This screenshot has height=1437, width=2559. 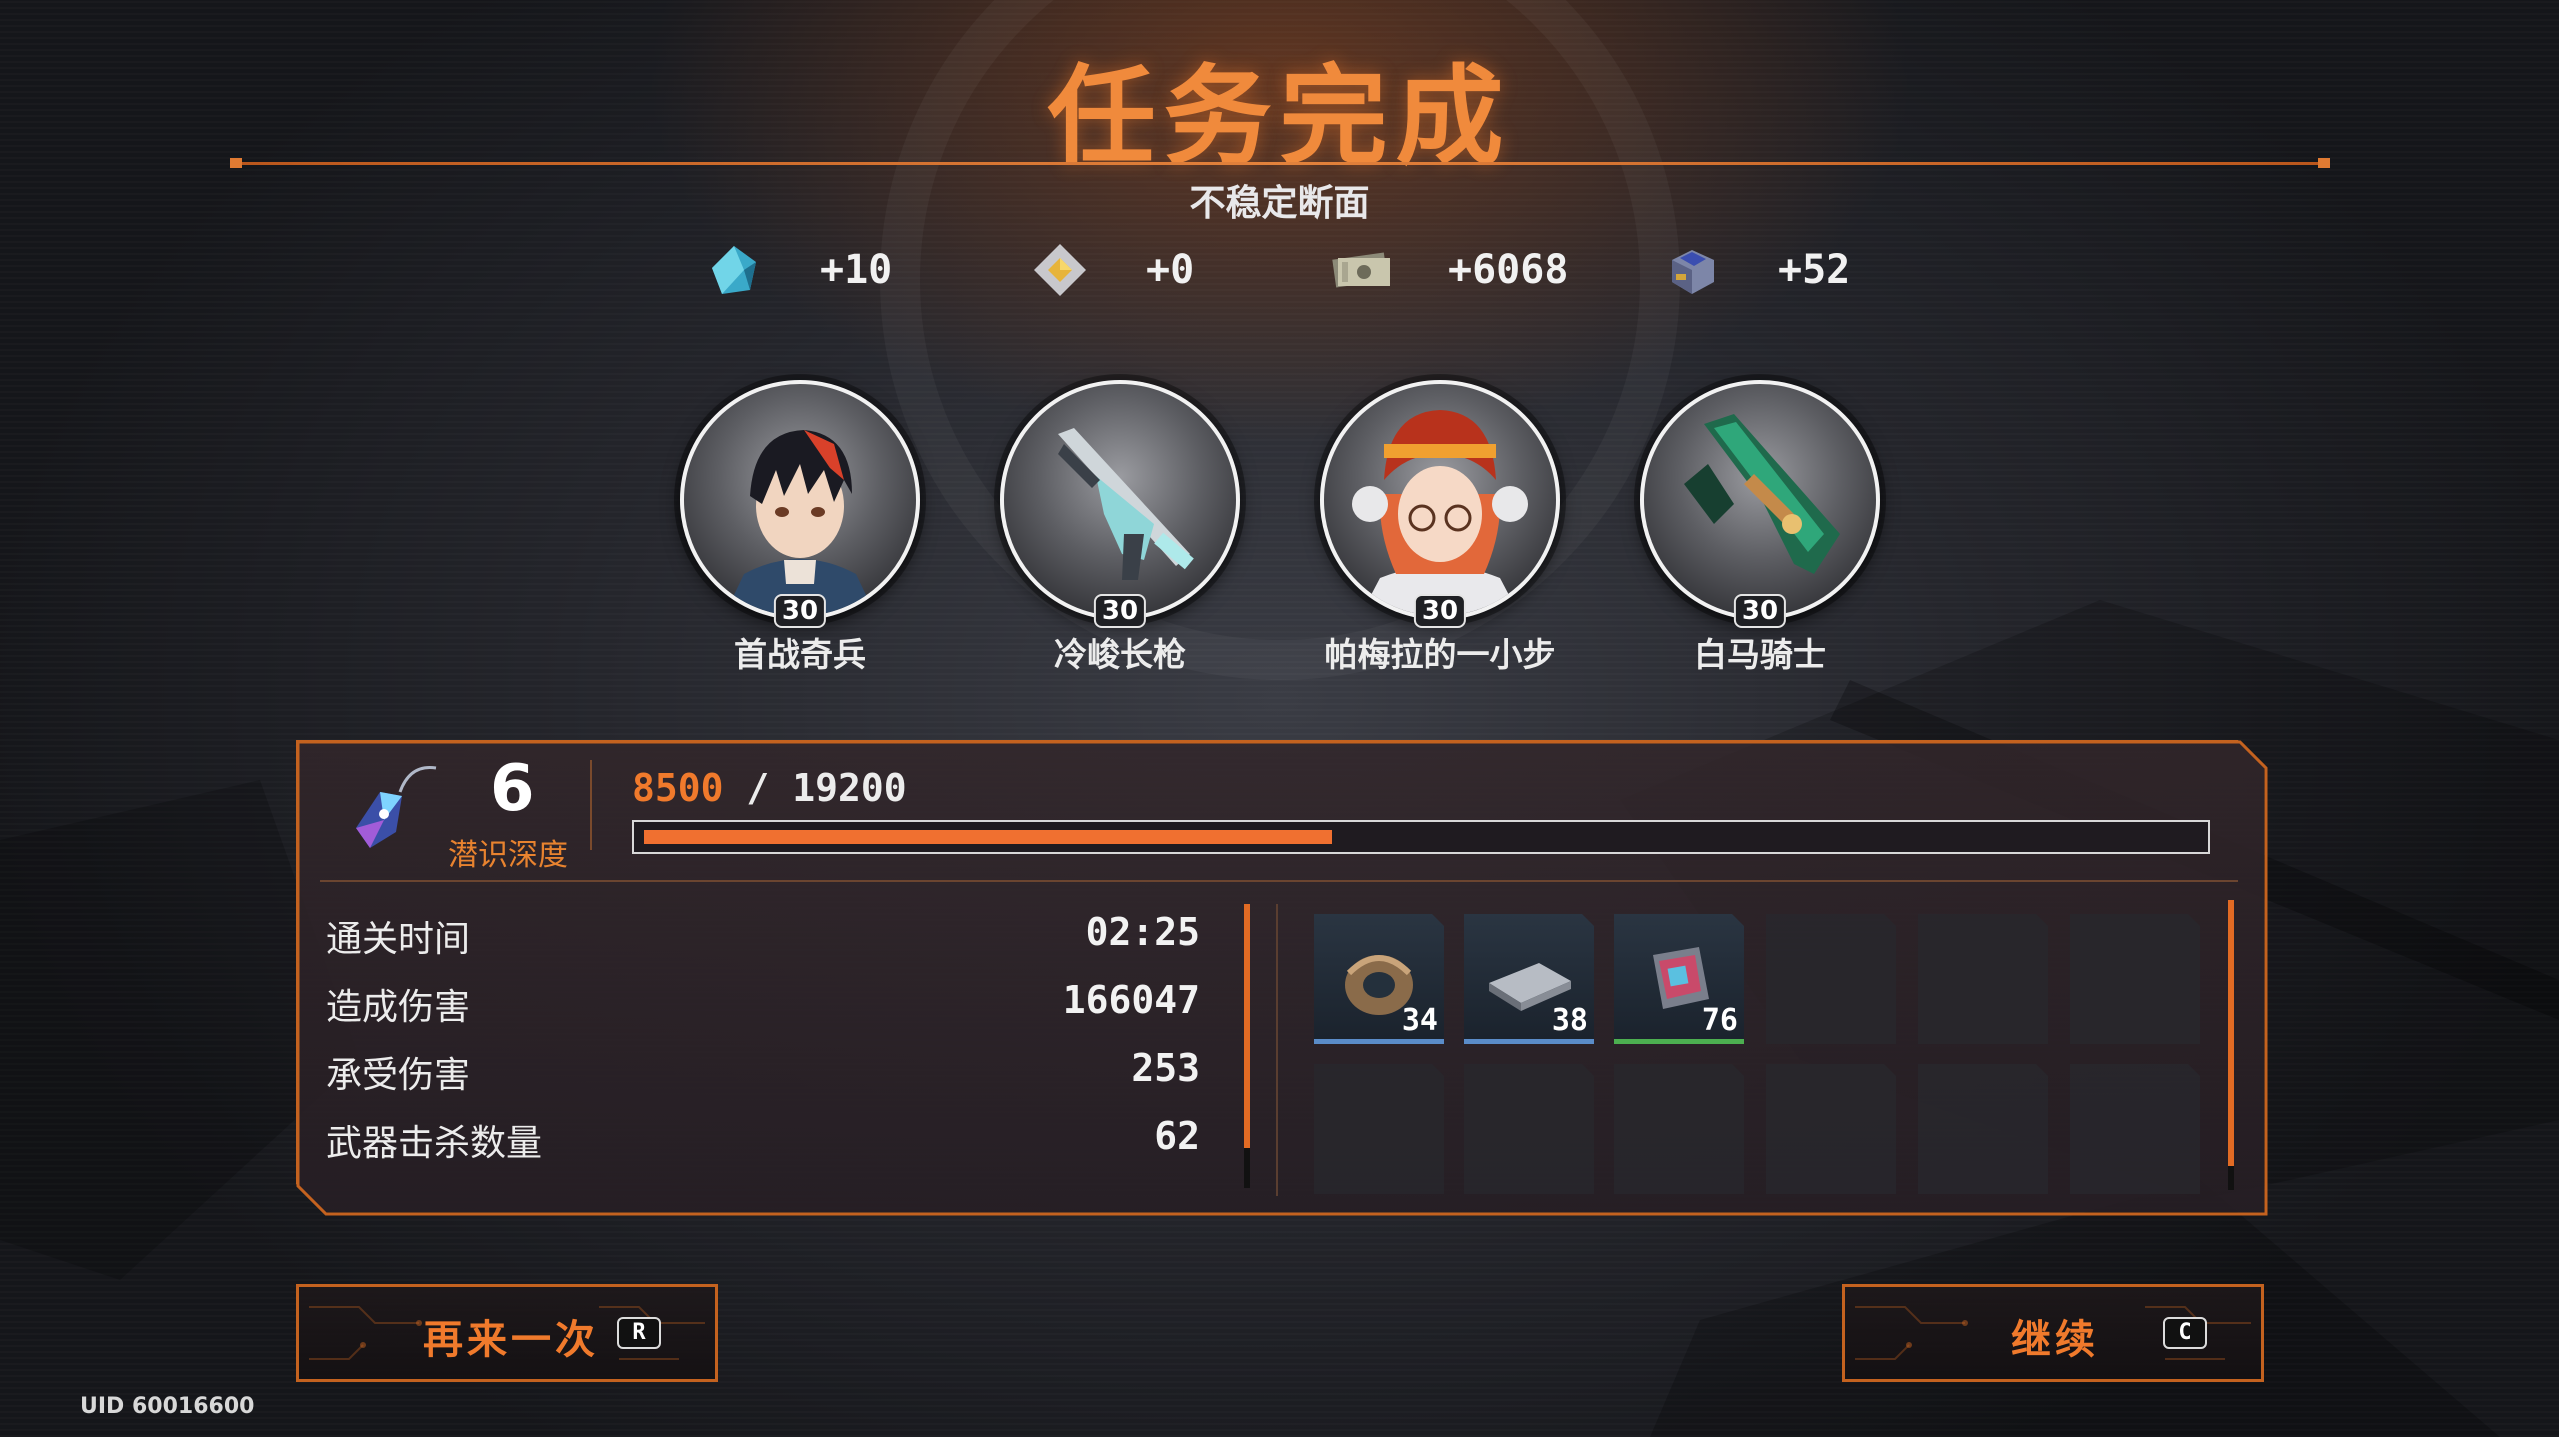 I want to click on loot-slot: 34, so click(x=1379, y=979).